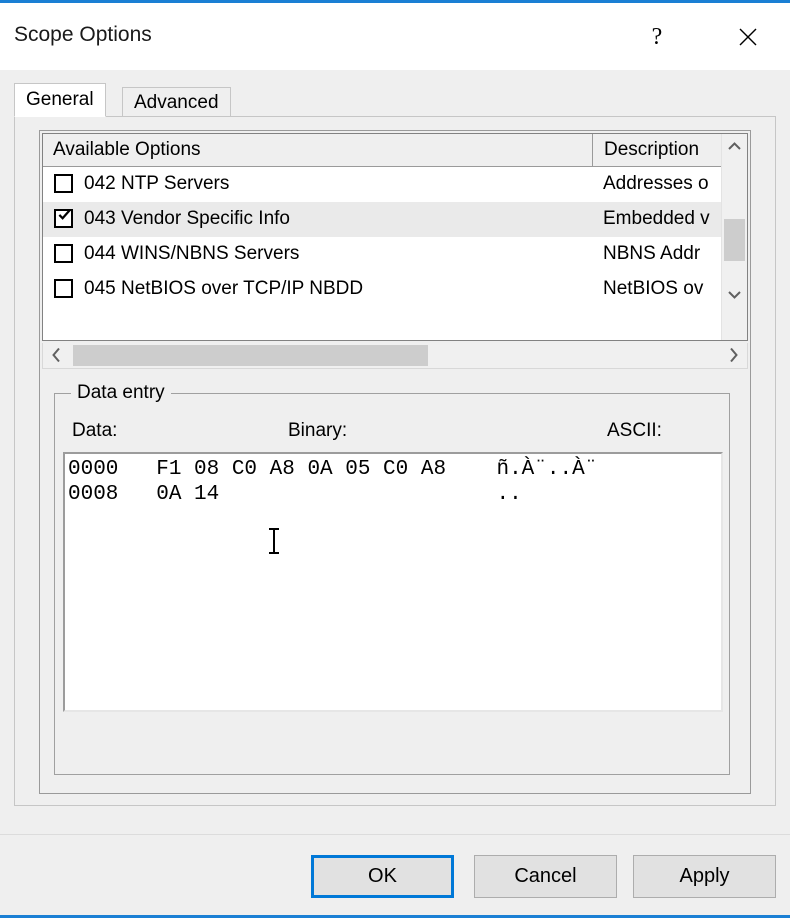 The height and width of the screenshot is (918, 790). What do you see at coordinates (652, 253) in the screenshot?
I see `option-description: NBNS Addr` at bounding box center [652, 253].